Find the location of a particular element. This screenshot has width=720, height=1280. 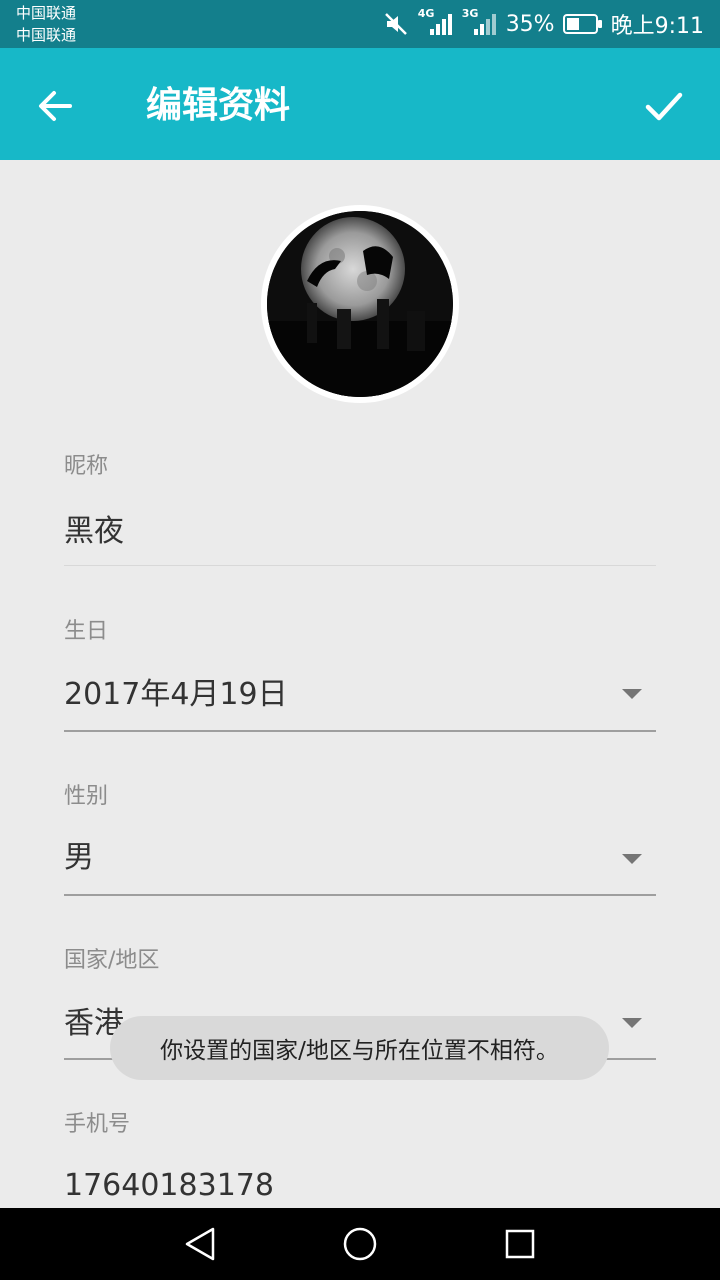

mute-icon is located at coordinates (397, 24).